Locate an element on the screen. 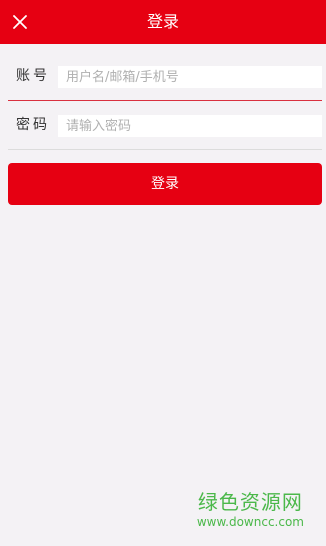 The width and height of the screenshot is (326, 546). password-label: 密码 is located at coordinates (33, 125).